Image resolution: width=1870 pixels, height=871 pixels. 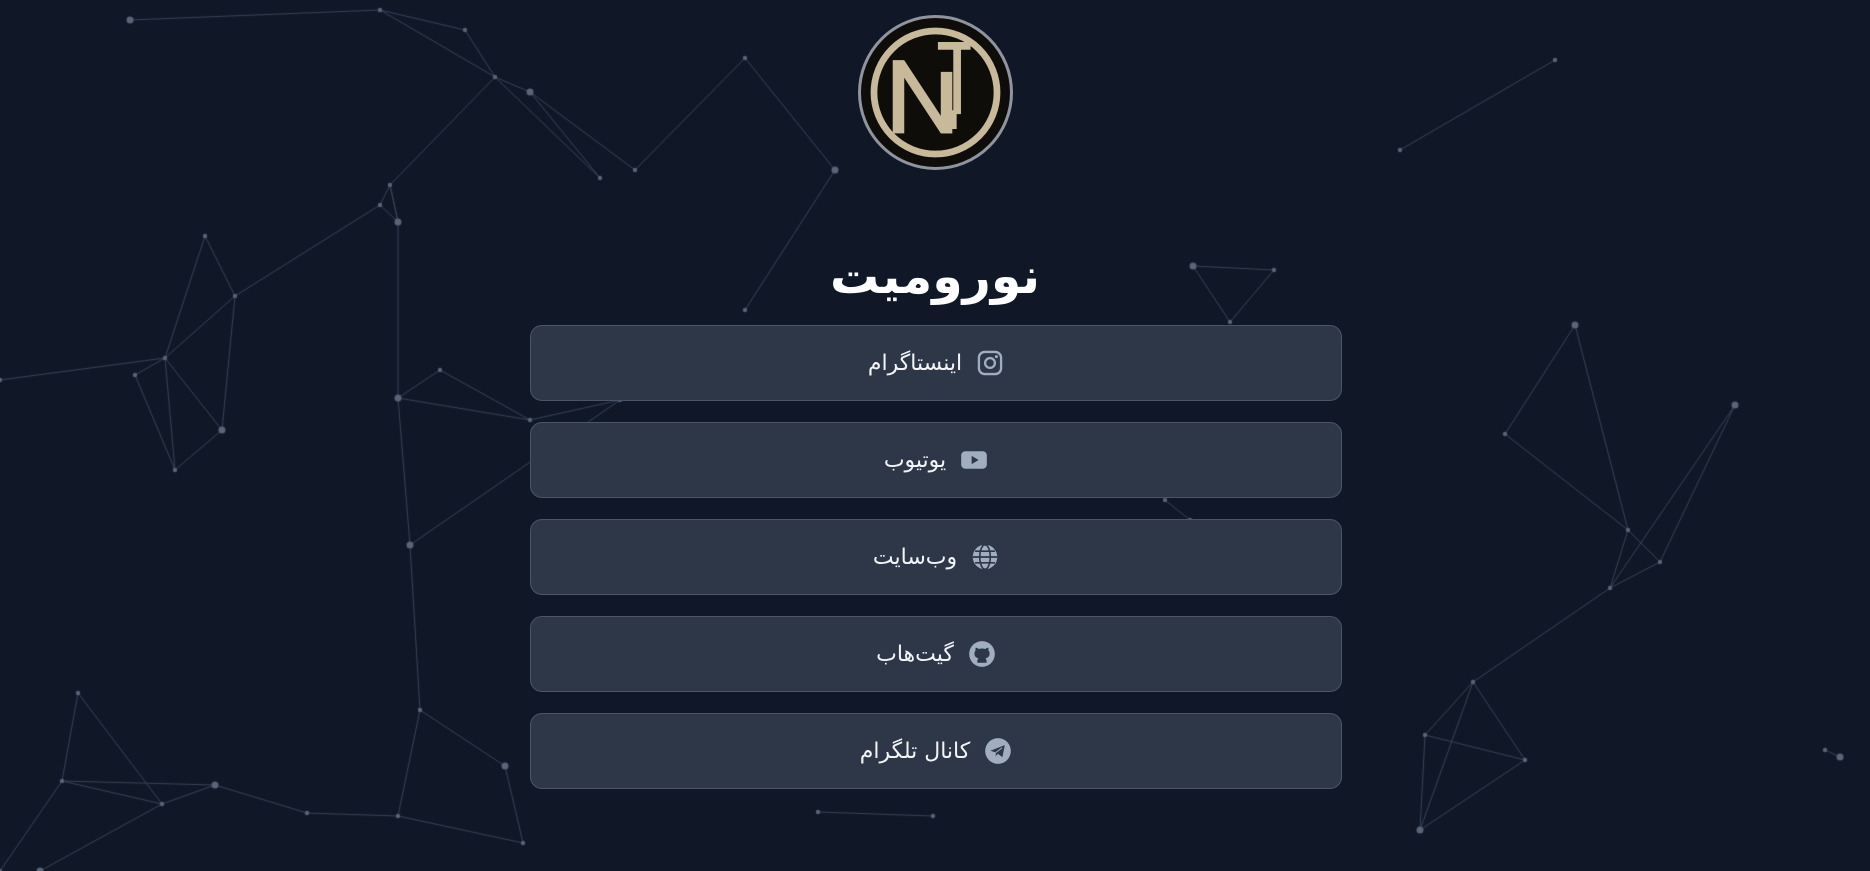 What do you see at coordinates (935, 276) in the screenshot?
I see `page-title: نورومیت` at bounding box center [935, 276].